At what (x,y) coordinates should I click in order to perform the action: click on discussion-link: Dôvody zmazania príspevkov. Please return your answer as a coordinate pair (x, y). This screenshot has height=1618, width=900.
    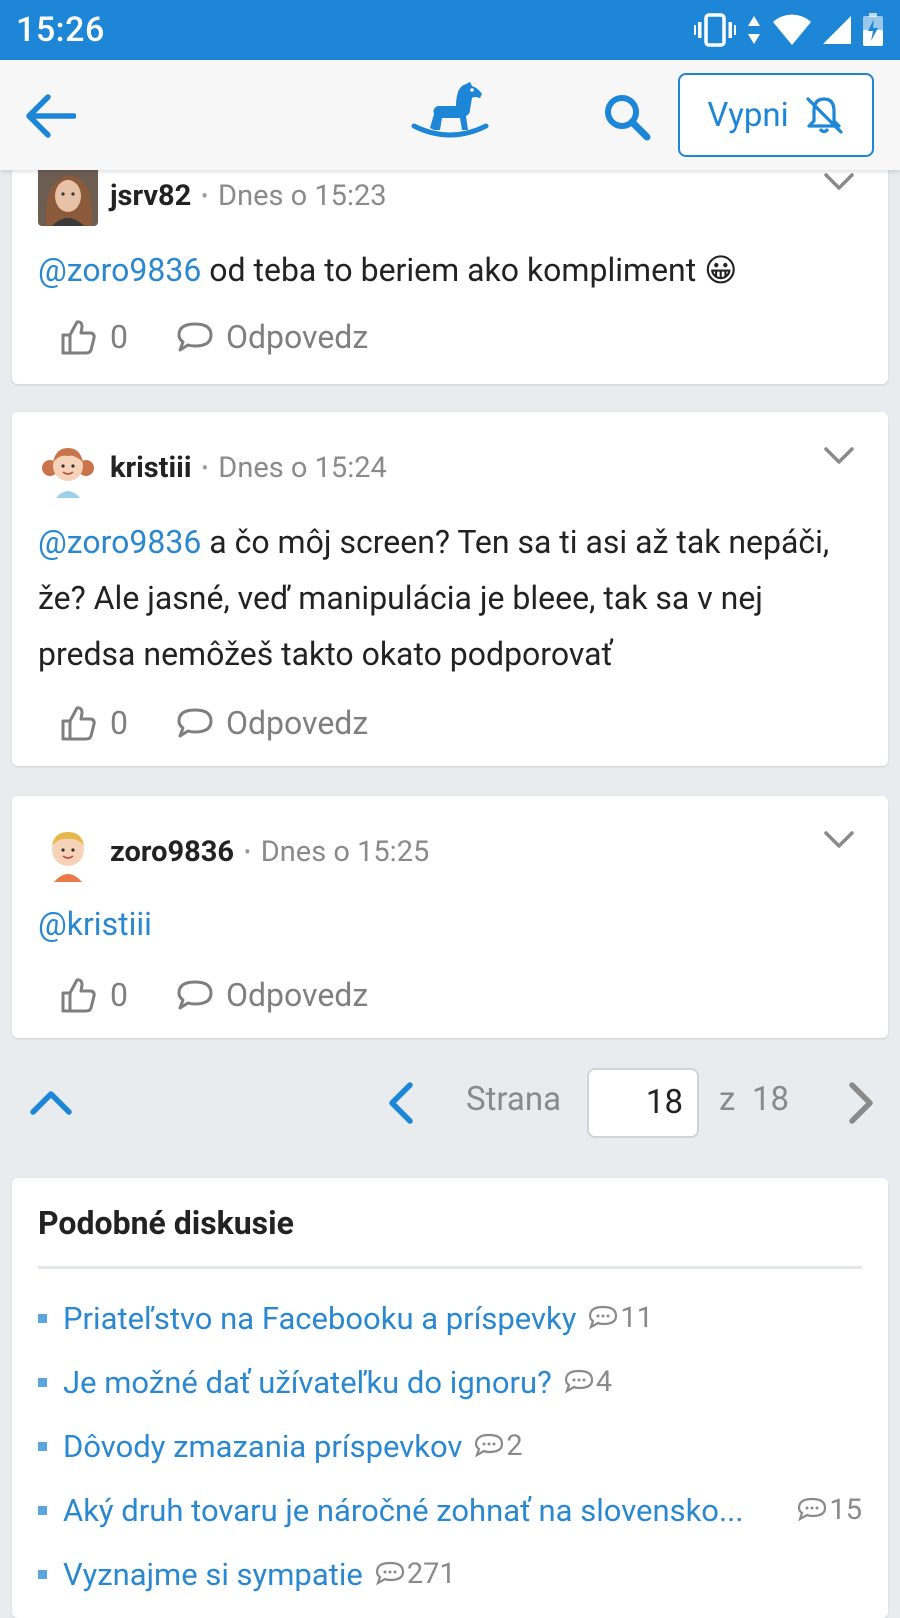
    Looking at the image, I should click on (262, 1446).